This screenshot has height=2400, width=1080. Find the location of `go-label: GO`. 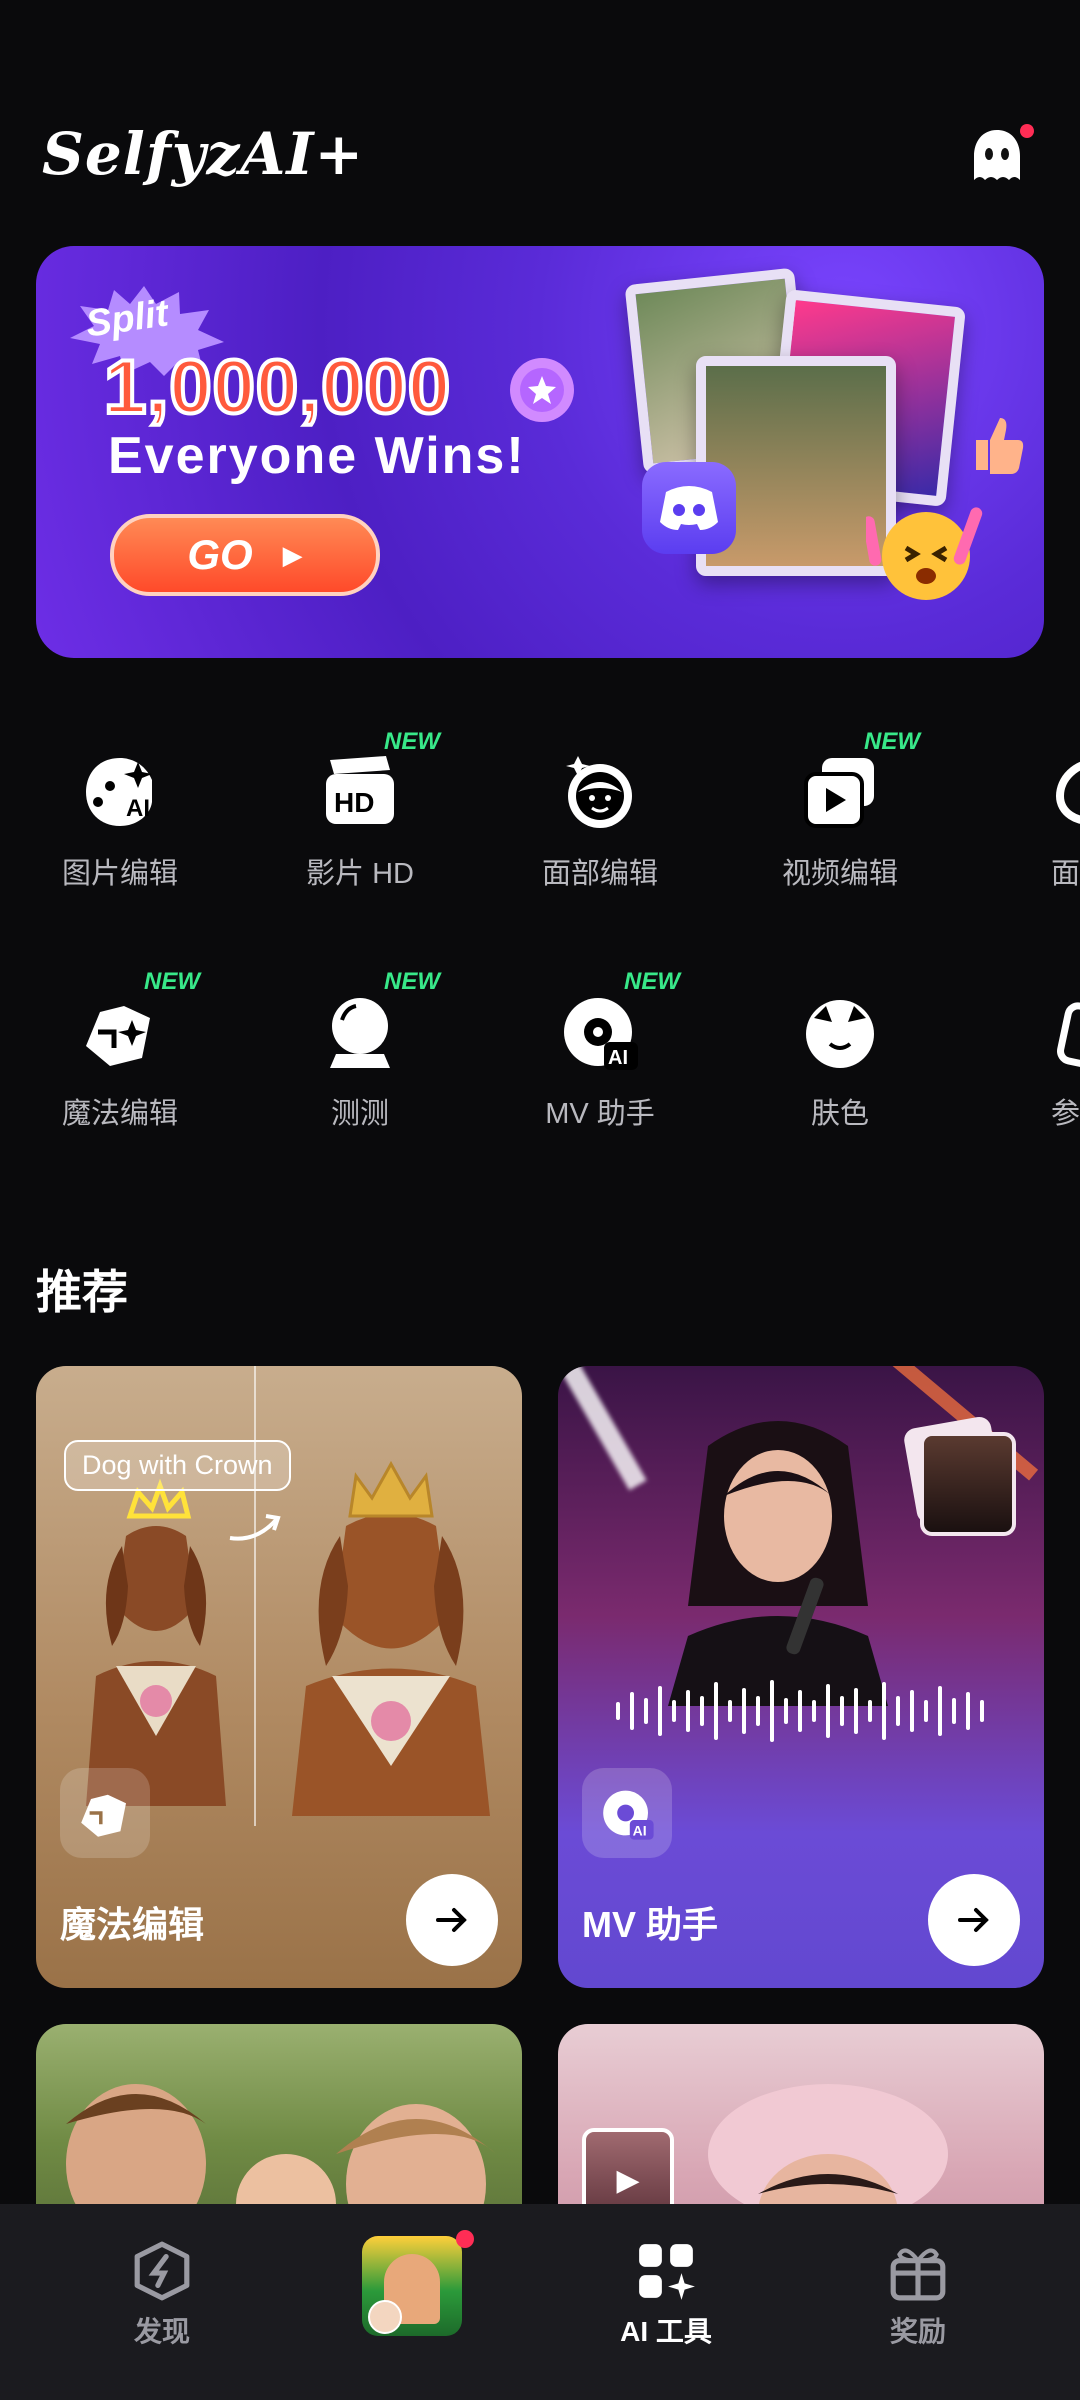

go-label: GO is located at coordinates (220, 554).